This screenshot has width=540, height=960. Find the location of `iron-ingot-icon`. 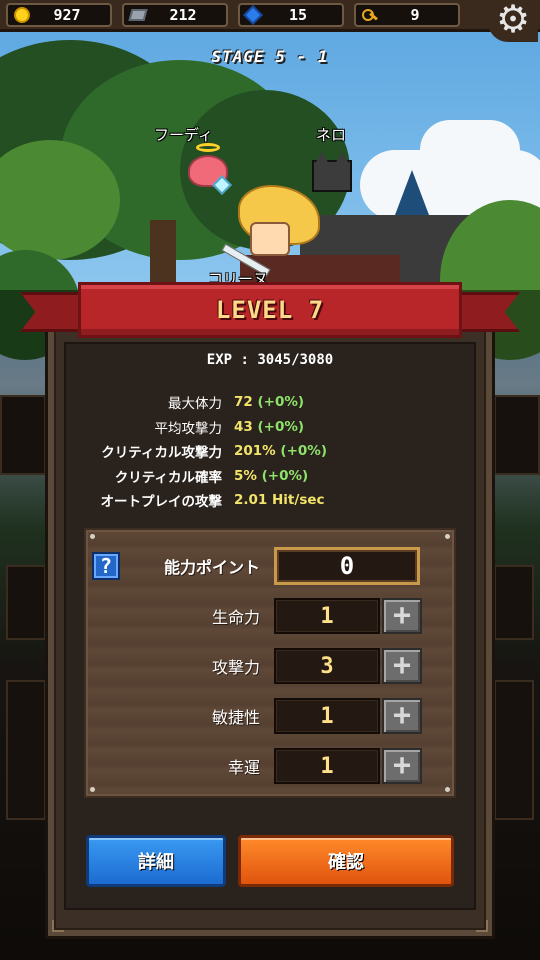

iron-ingot-icon is located at coordinates (138, 14).